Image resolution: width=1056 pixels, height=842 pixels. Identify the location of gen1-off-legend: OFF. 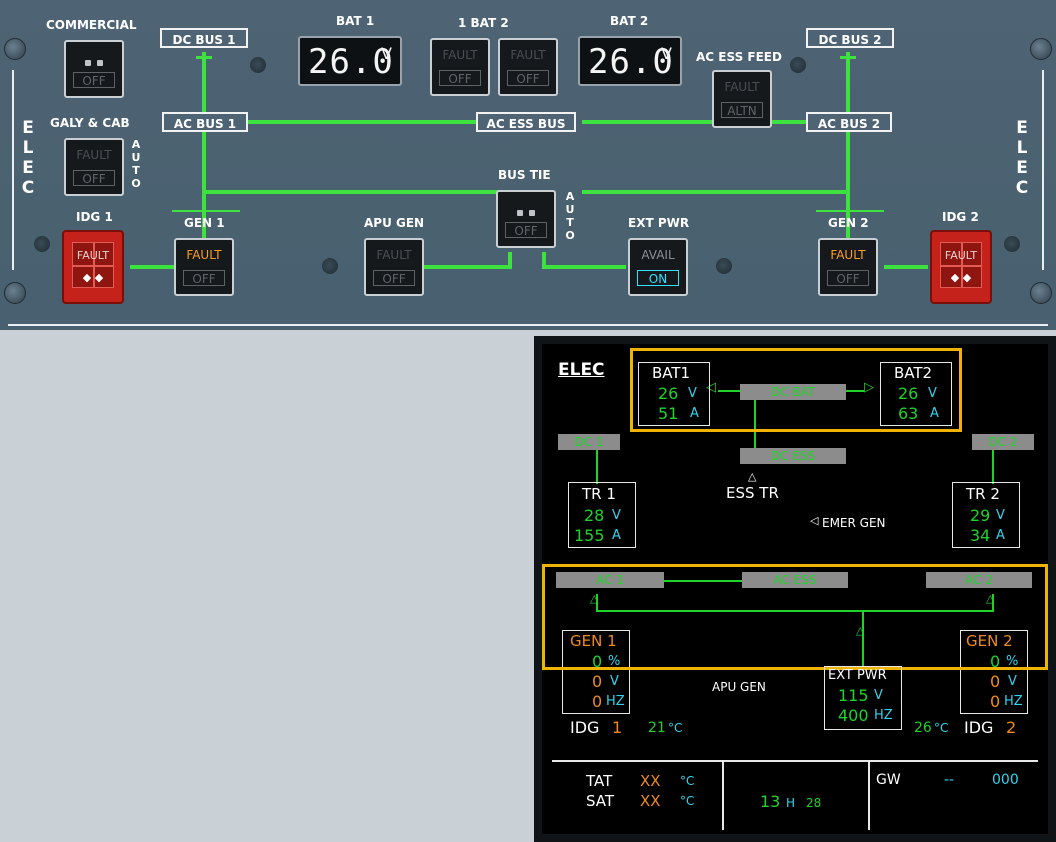
(204, 278).